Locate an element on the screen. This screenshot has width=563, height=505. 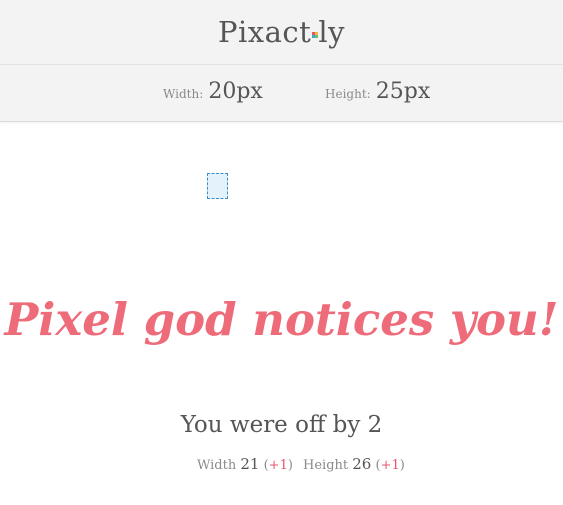
result-height-delta: (+1) is located at coordinates (390, 465).